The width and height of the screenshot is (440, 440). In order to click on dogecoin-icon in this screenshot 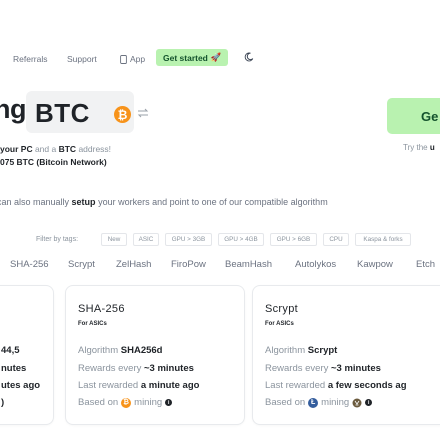, I will do `click(357, 402)`.